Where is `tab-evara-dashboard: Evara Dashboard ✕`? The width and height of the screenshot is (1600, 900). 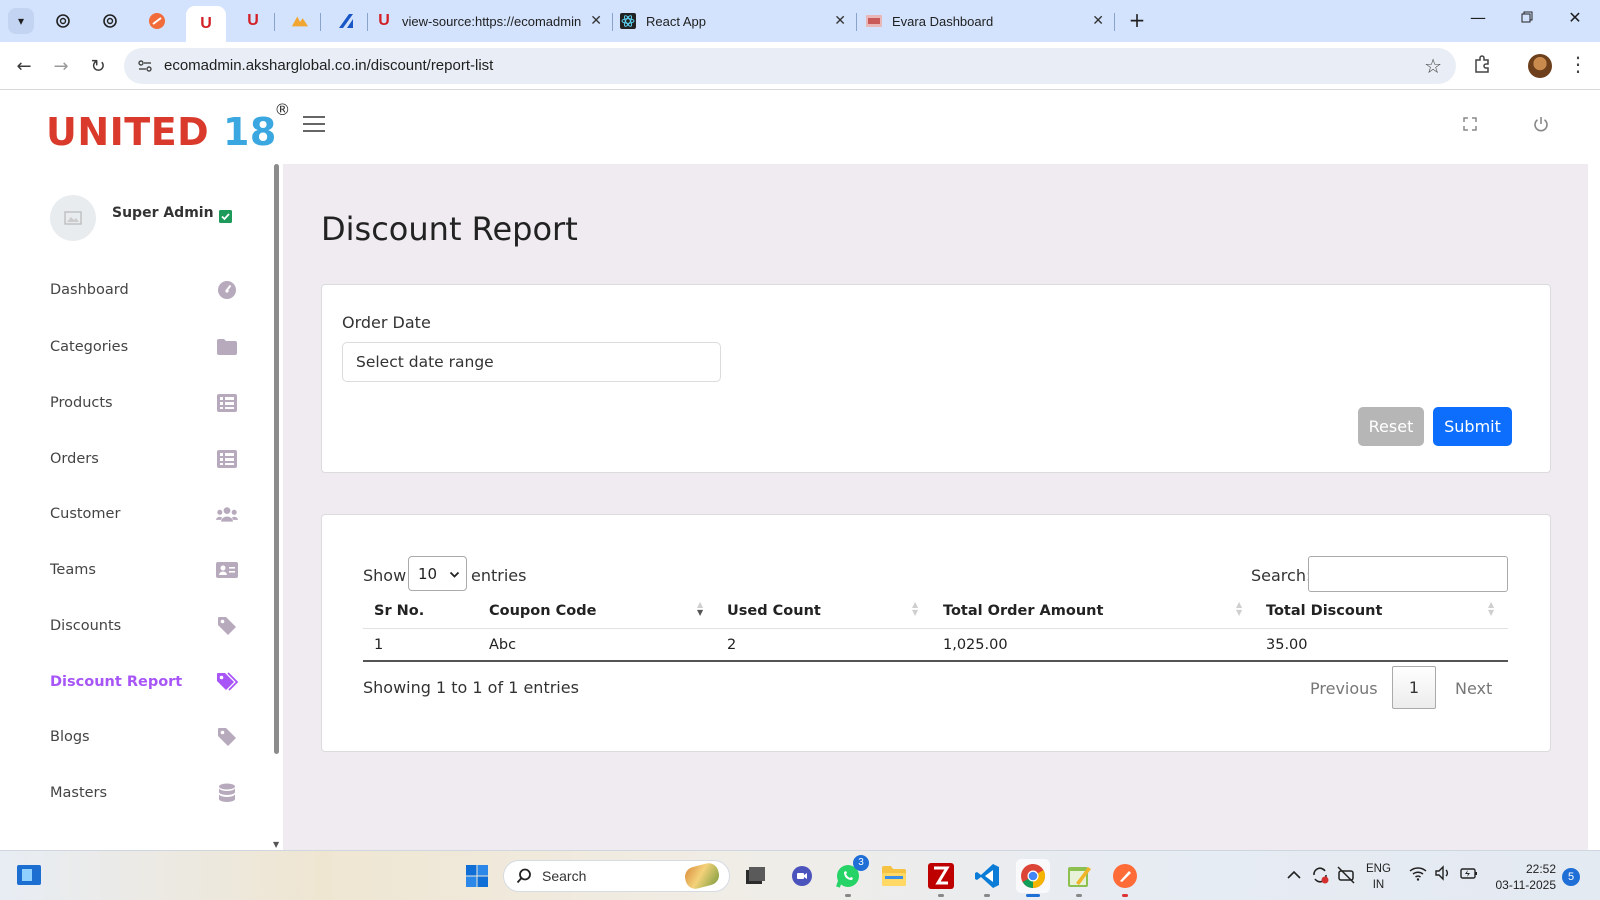
tab-evara-dashboard: Evara Dashboard ✕ is located at coordinates (988, 21).